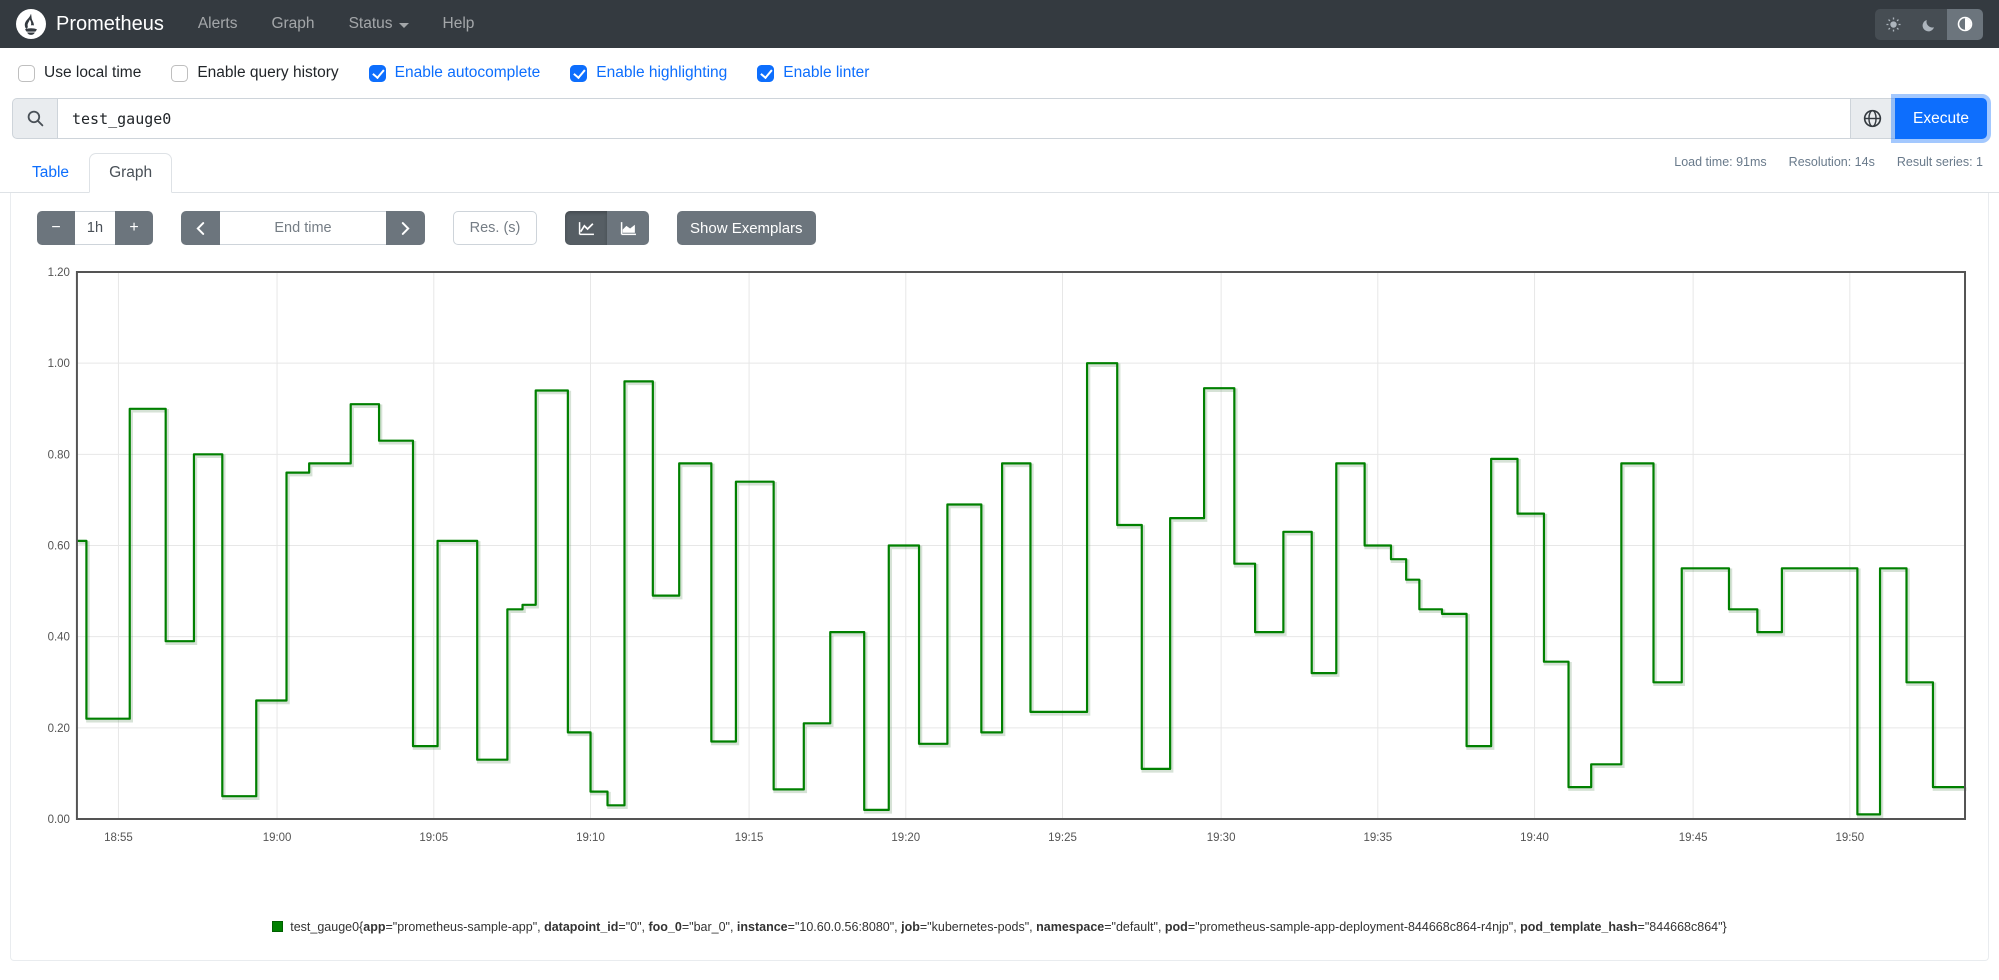 This screenshot has height=980, width=1999. What do you see at coordinates (59, 364) in the screenshot?
I see `svg-text: 1.00` at bounding box center [59, 364].